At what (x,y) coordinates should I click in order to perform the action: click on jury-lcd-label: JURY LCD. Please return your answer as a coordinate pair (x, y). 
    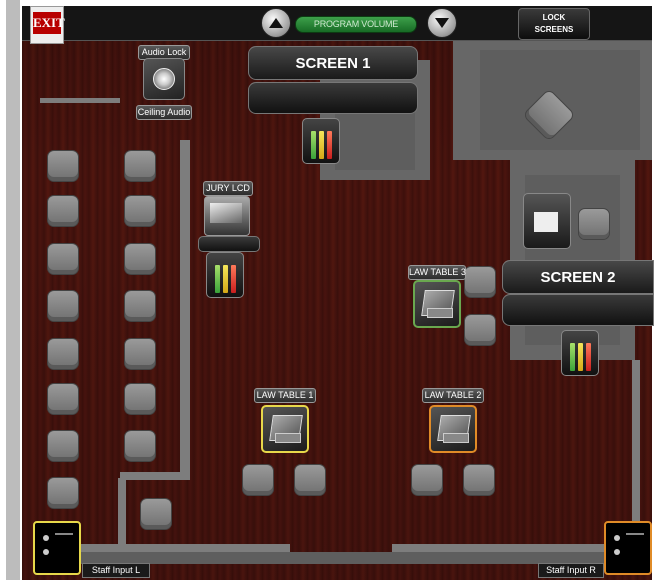
    Looking at the image, I should click on (228, 188).